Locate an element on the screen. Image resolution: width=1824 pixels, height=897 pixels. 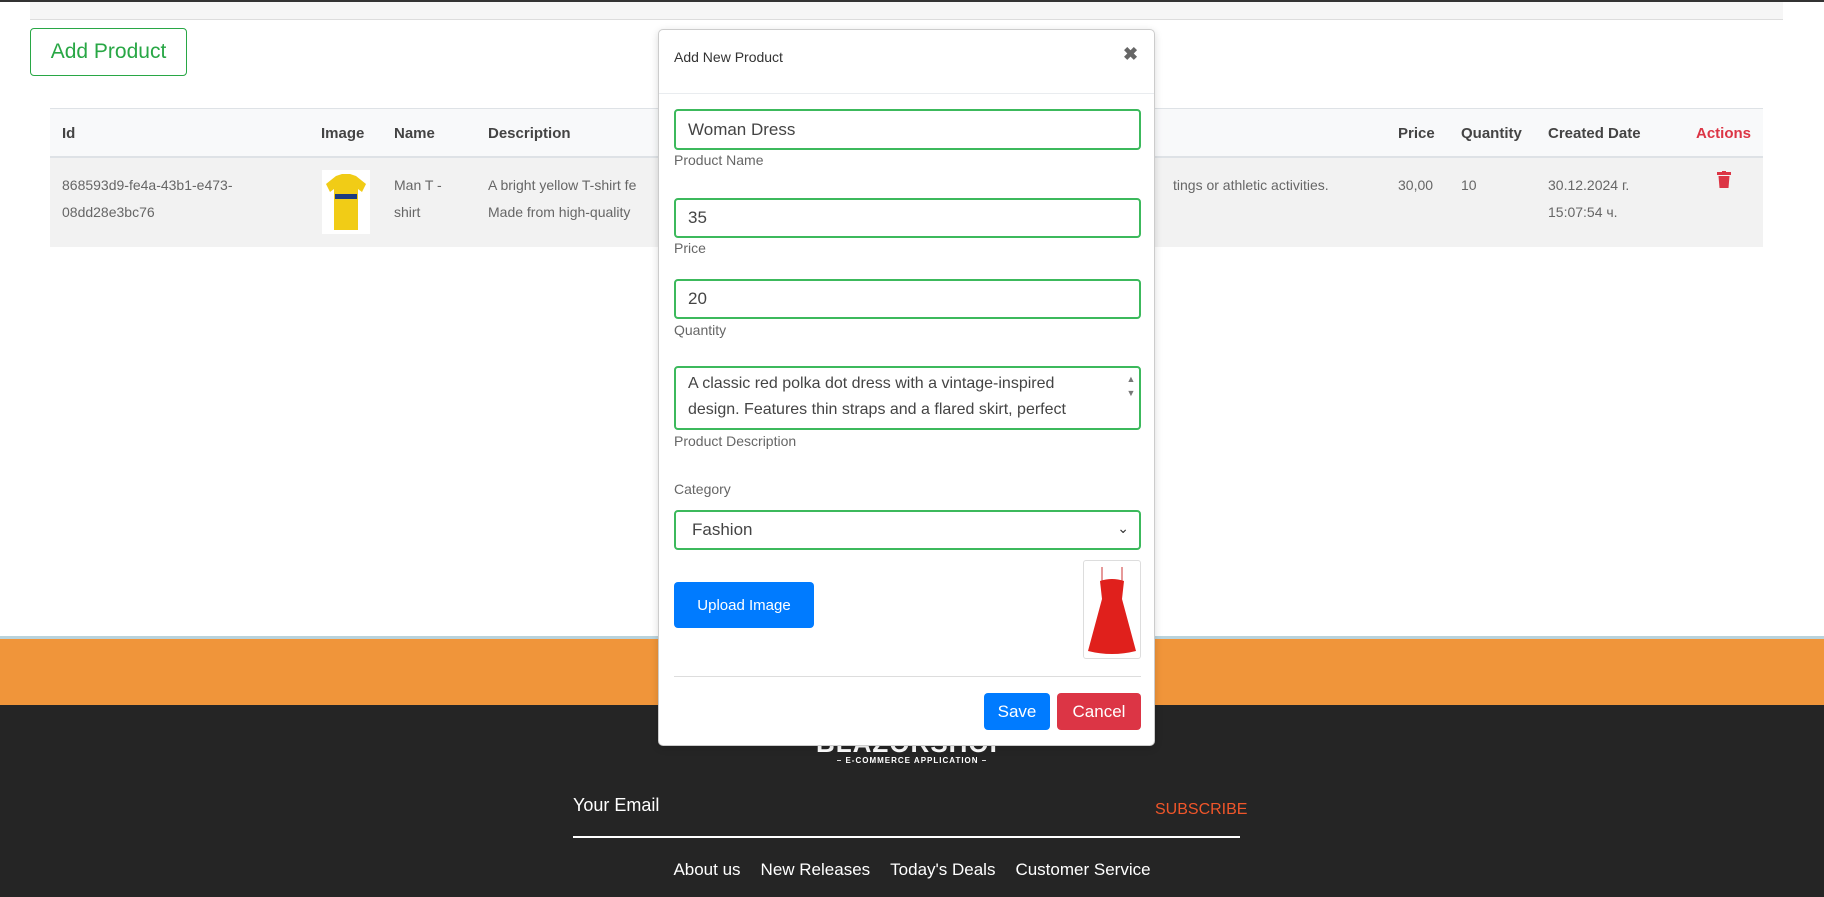
cancel-button: Cancel is located at coordinates (1099, 711).